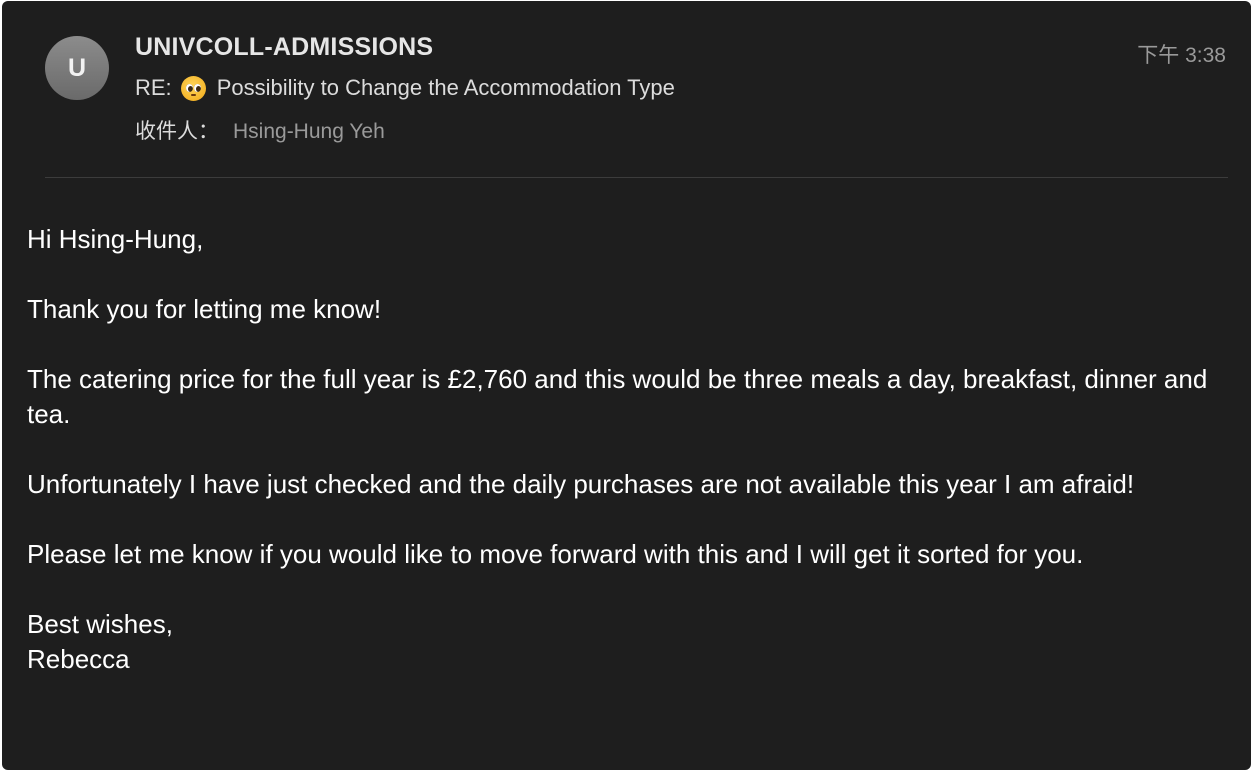 This screenshot has height=773, width=1253. I want to click on avatar-initial: U, so click(77, 67).